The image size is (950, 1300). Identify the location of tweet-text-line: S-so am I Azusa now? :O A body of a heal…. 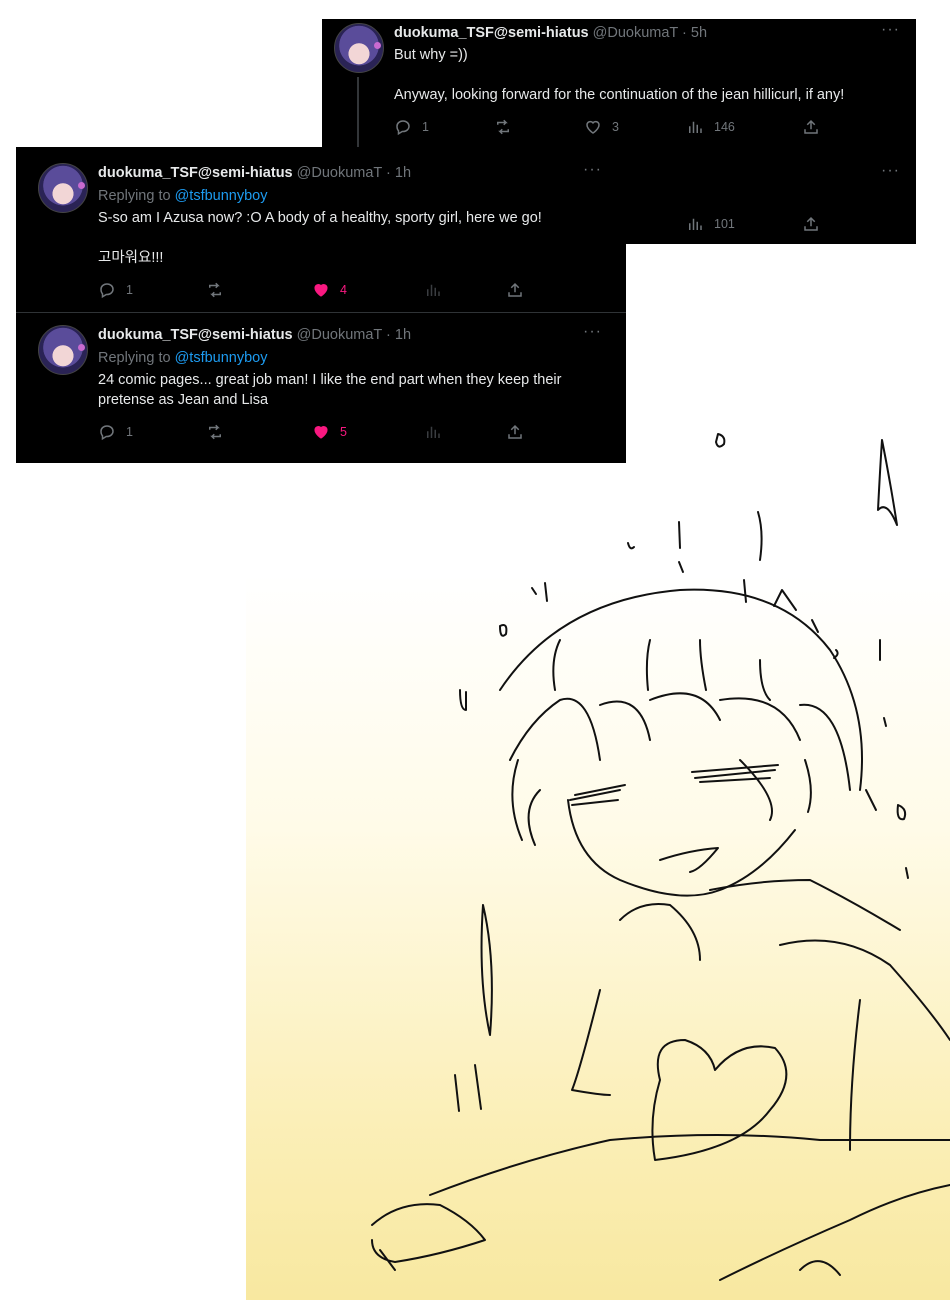
(320, 218).